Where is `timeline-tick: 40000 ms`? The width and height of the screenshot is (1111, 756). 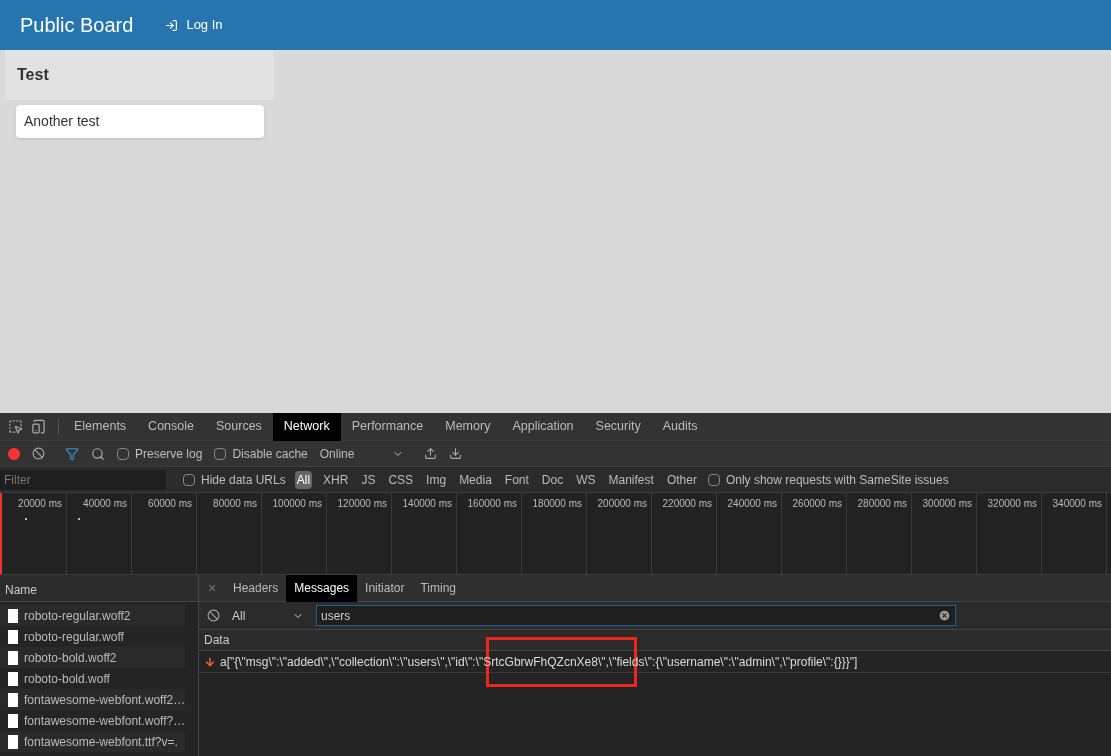 timeline-tick: 40000 ms is located at coordinates (105, 504).